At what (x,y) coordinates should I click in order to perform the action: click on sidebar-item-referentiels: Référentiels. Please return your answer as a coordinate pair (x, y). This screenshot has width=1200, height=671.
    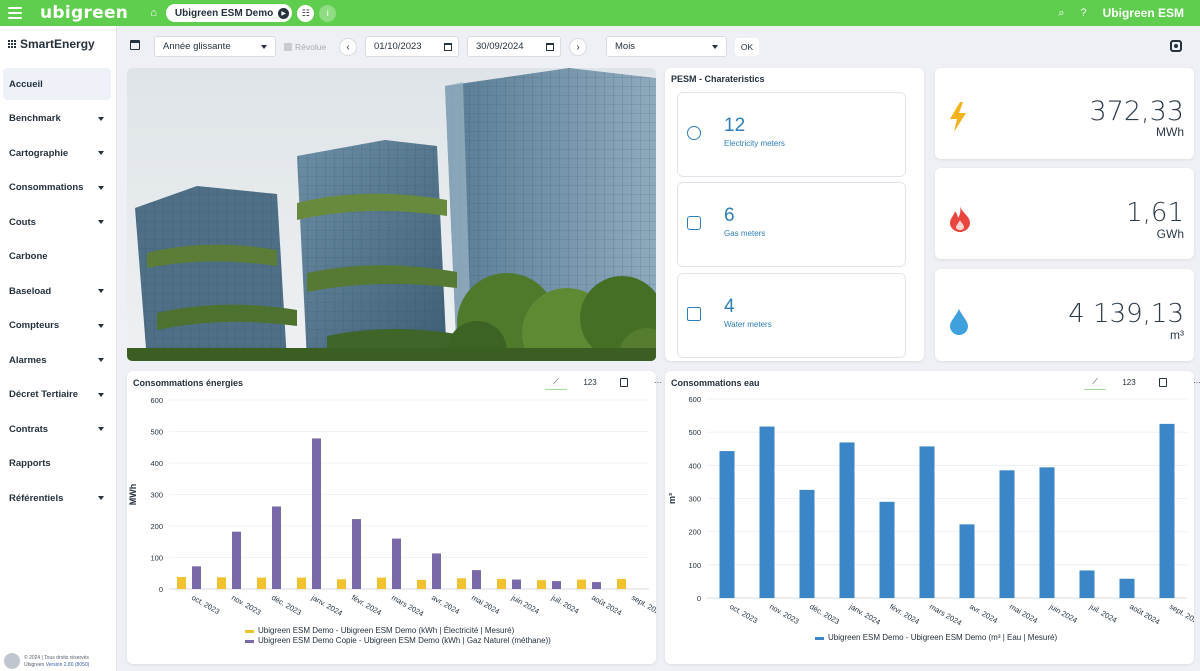
    Looking at the image, I should click on (57, 498).